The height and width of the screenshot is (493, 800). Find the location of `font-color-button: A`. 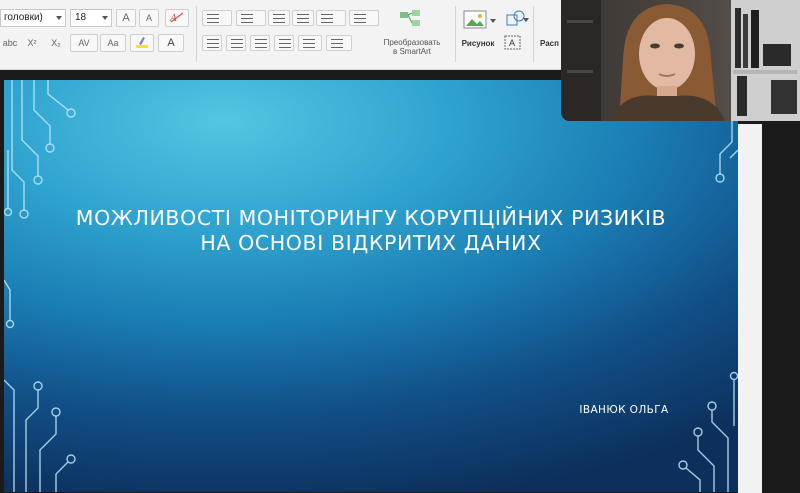

font-color-button: A is located at coordinates (171, 43).